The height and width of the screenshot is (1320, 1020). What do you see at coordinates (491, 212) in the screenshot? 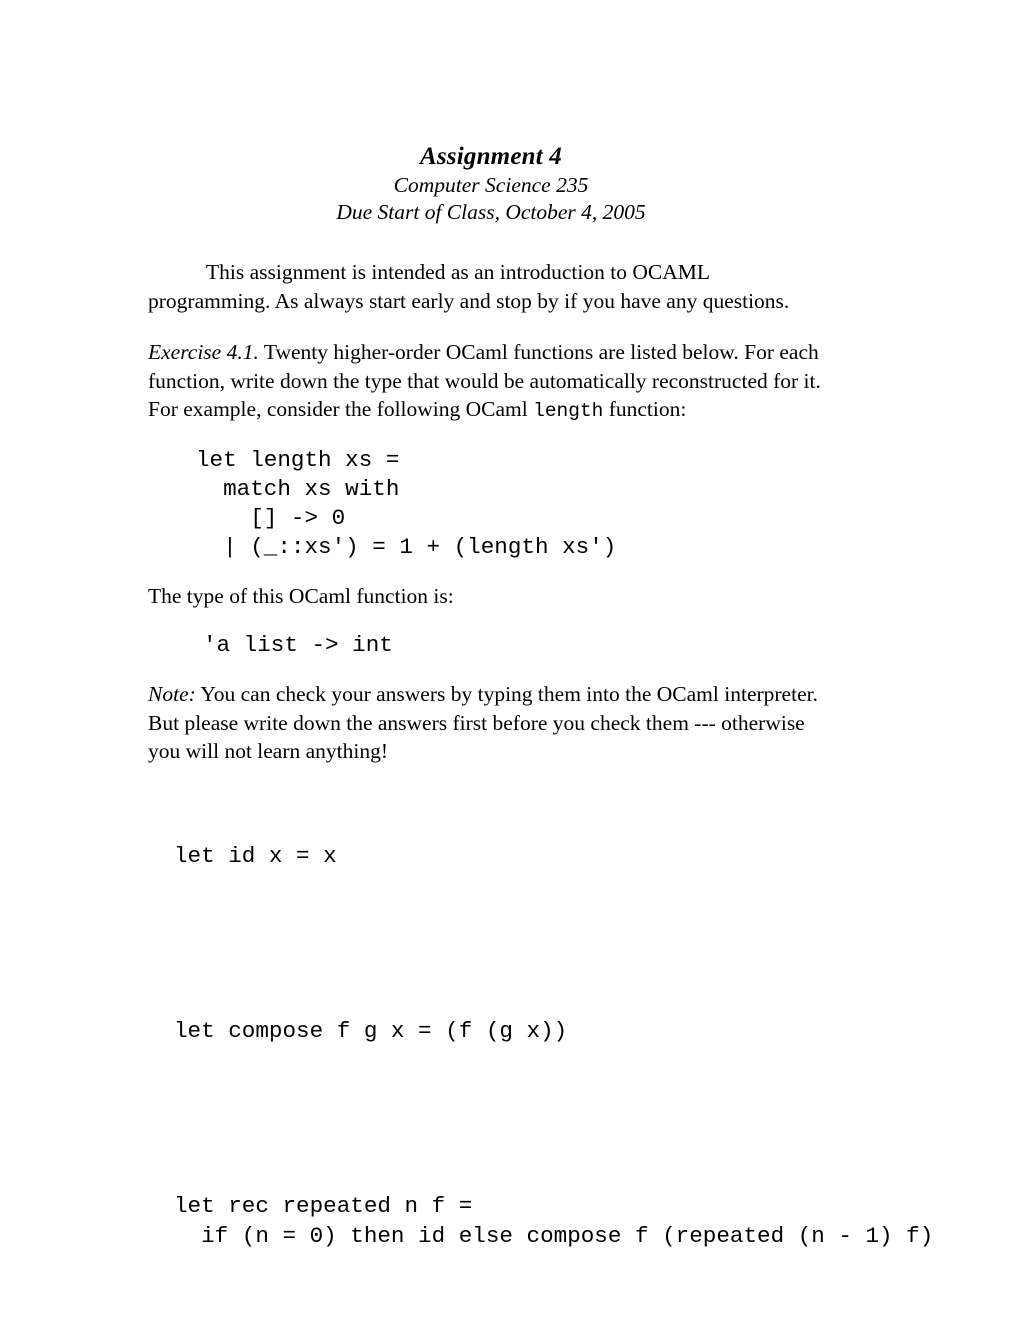
I see `due-date-subtitle: Due Start of Class, October 4, 2005` at bounding box center [491, 212].